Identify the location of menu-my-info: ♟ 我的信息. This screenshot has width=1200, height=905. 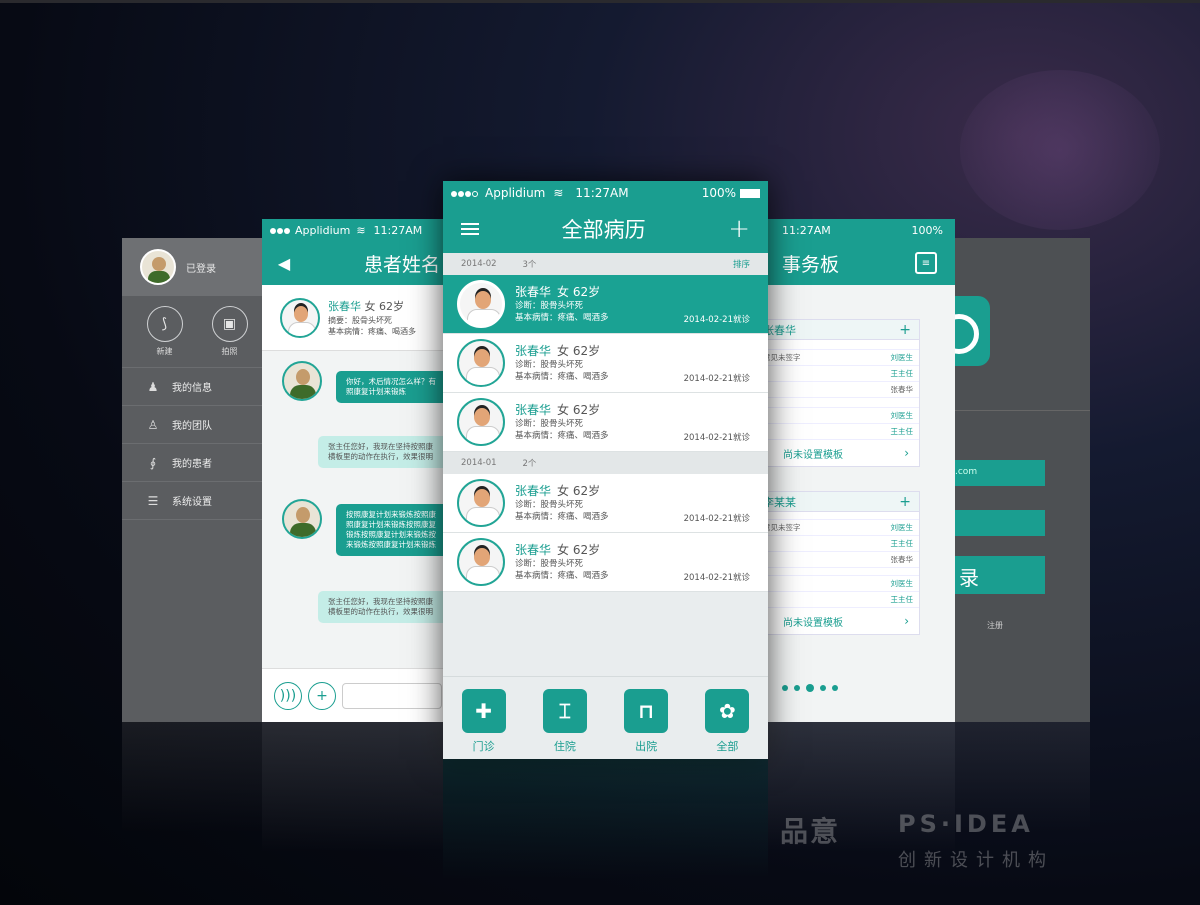
(197, 387).